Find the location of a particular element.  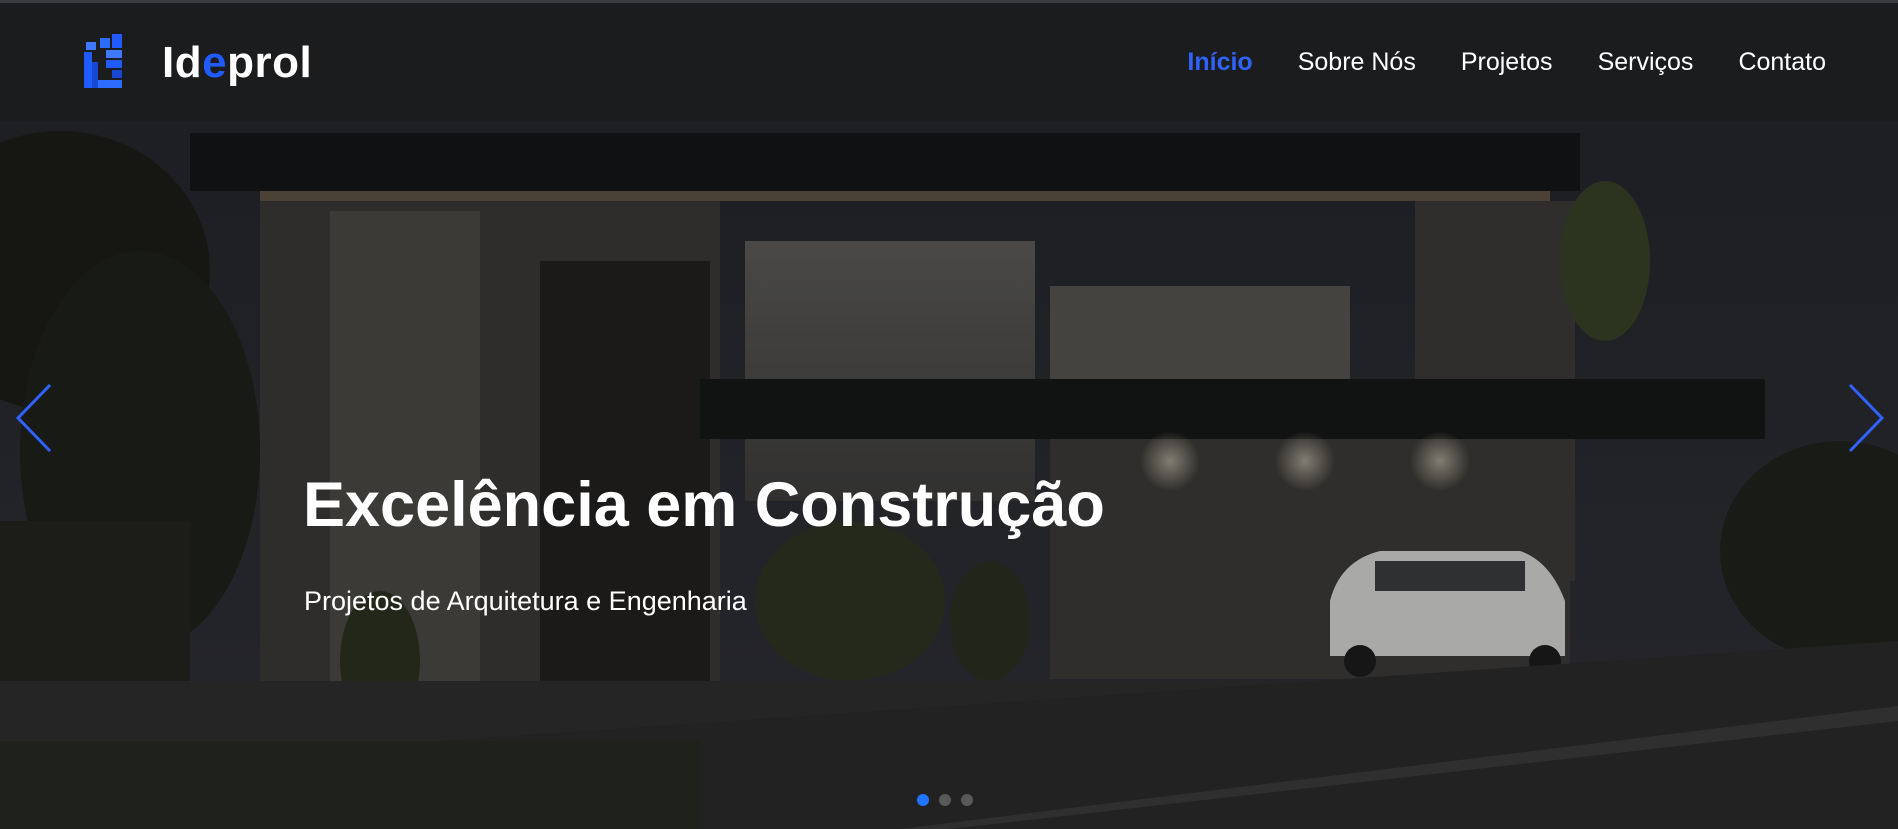

nav-link-projetos: Projetos is located at coordinates (1507, 62).